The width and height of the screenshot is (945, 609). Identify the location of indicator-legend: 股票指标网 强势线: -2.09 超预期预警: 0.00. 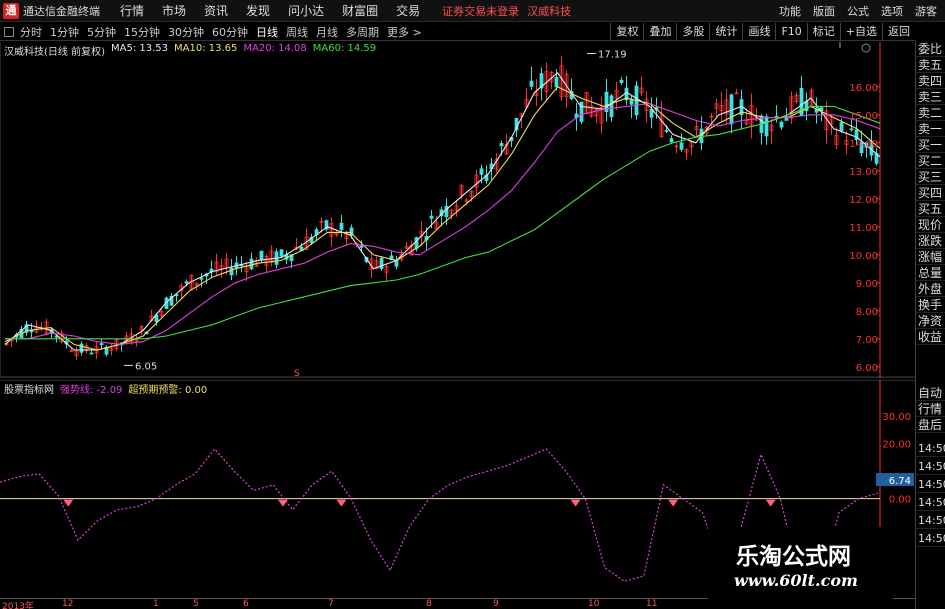
(108, 388).